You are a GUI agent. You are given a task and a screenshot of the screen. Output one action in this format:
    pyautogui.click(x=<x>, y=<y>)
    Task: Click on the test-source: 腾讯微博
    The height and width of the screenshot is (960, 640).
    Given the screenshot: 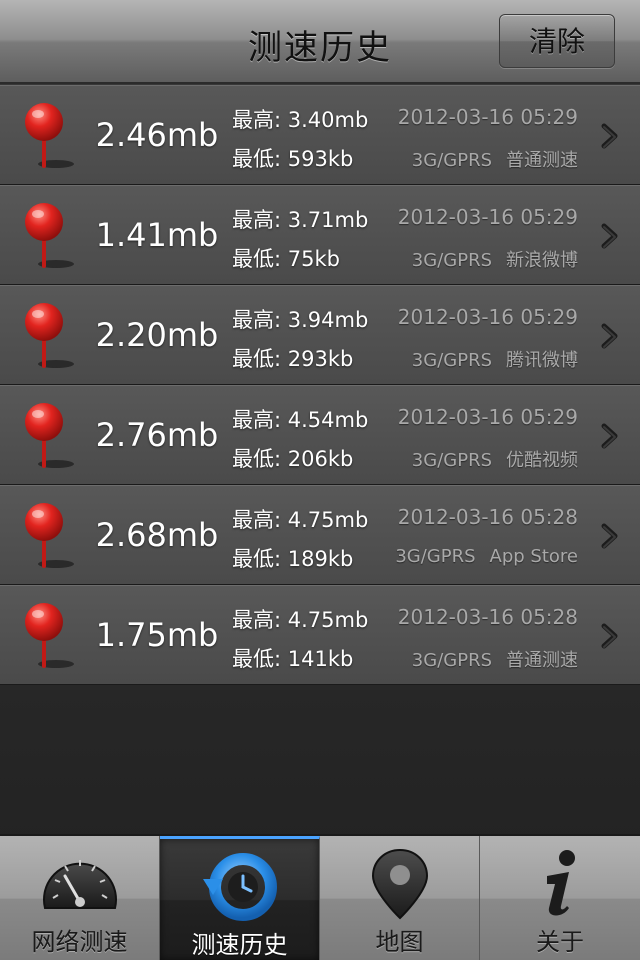 What is the action you would take?
    pyautogui.click(x=542, y=360)
    